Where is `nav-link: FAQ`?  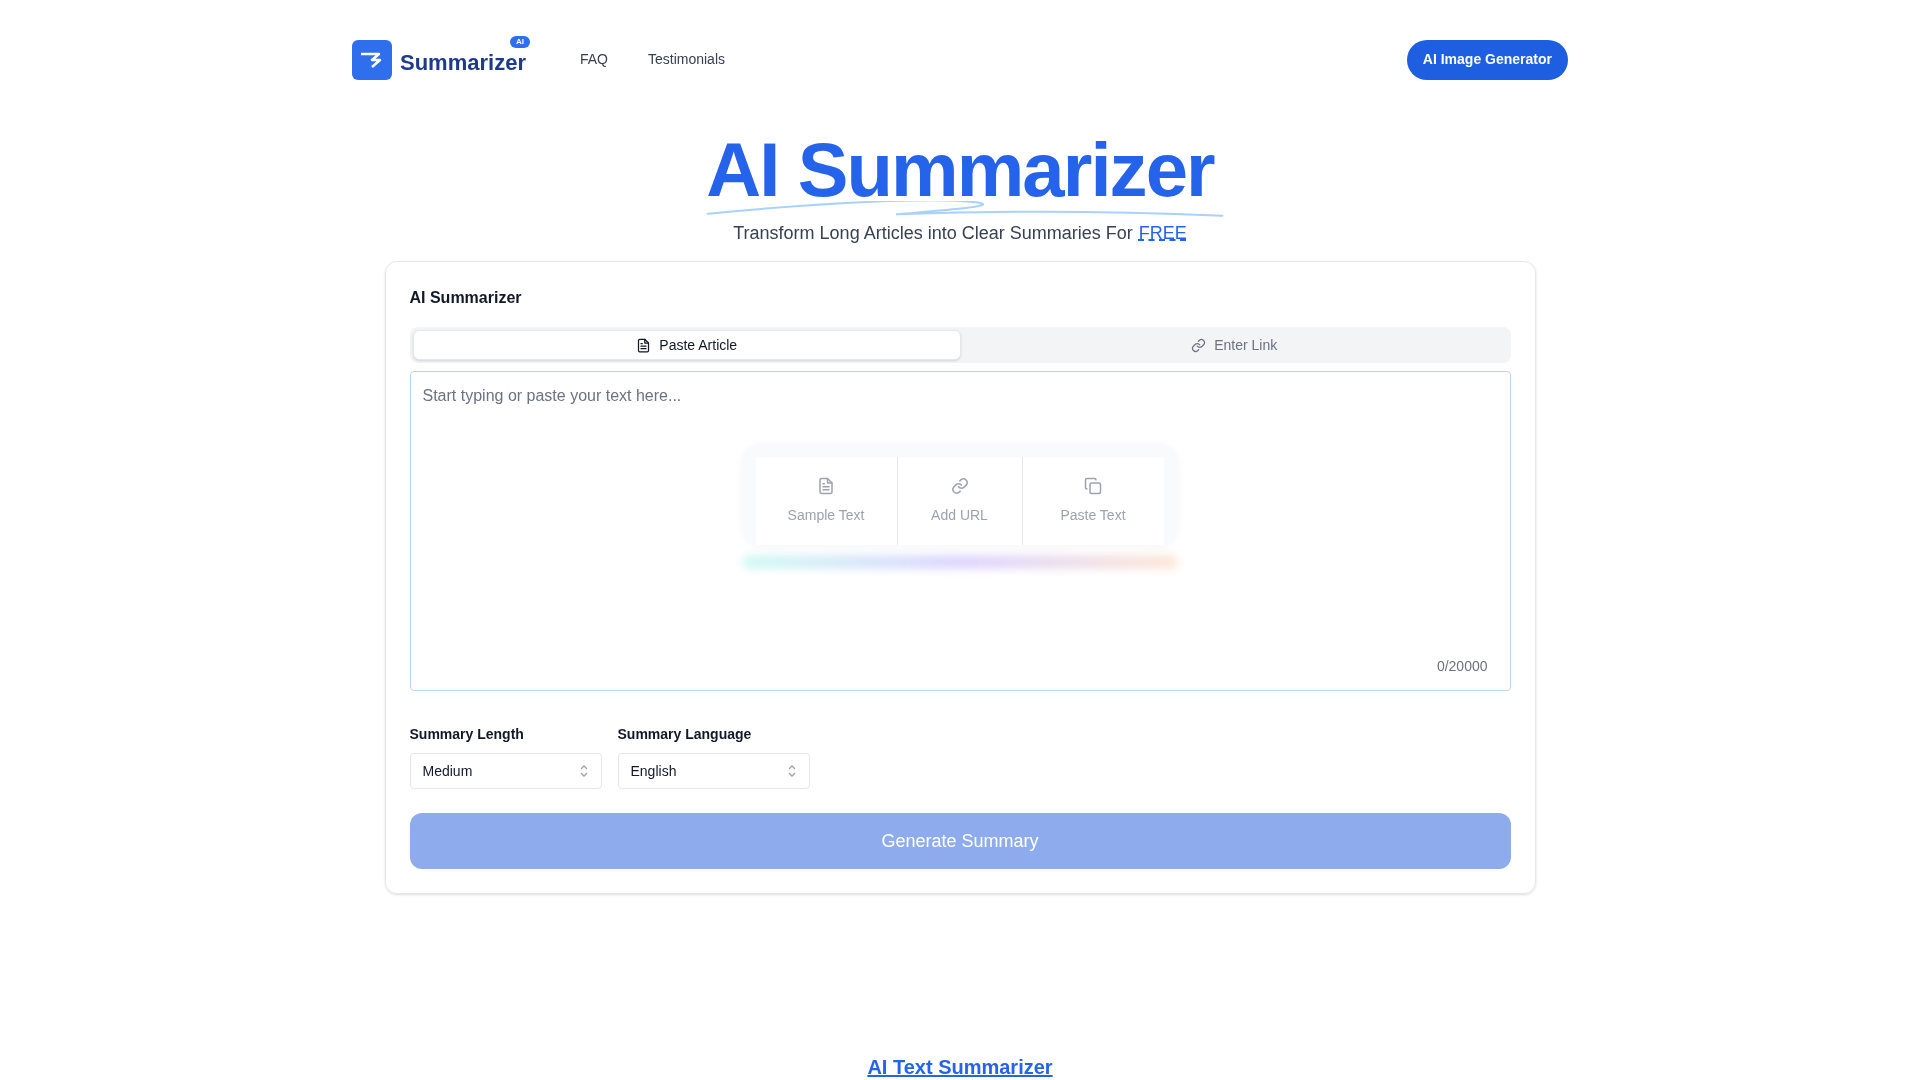 nav-link: FAQ is located at coordinates (593, 59).